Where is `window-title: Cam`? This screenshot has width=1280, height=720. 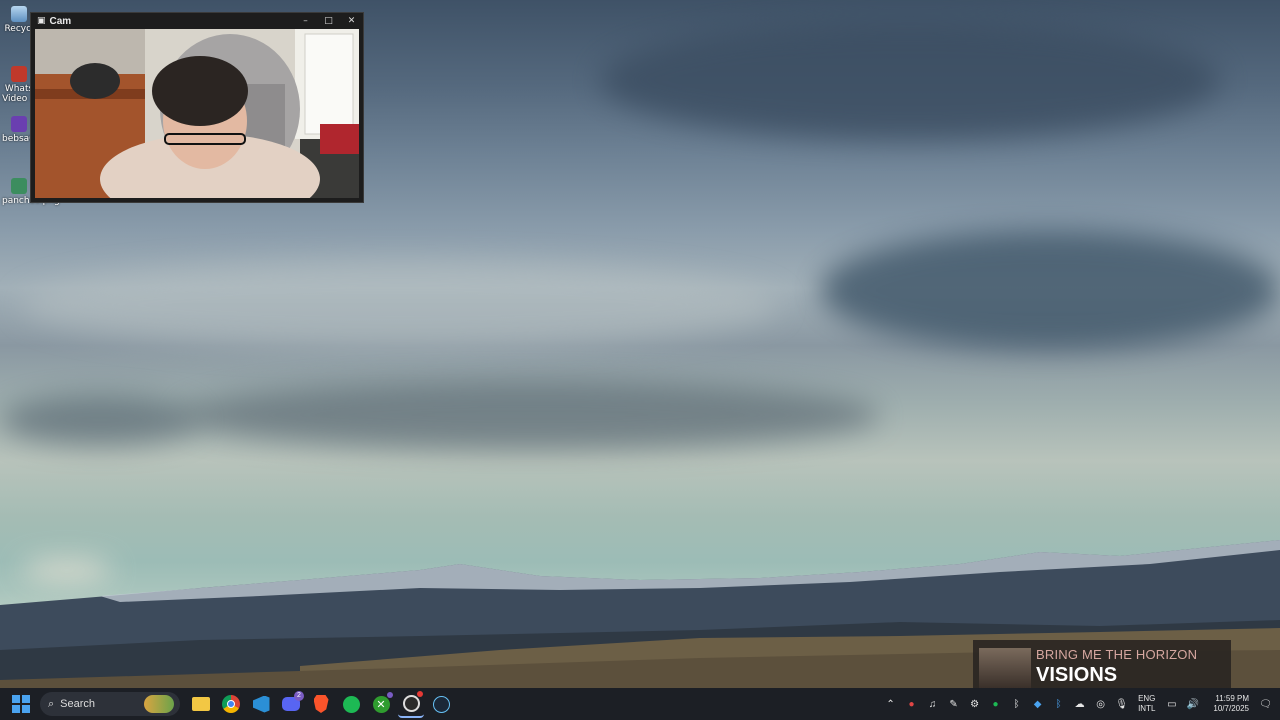
window-title: Cam is located at coordinates (60, 21).